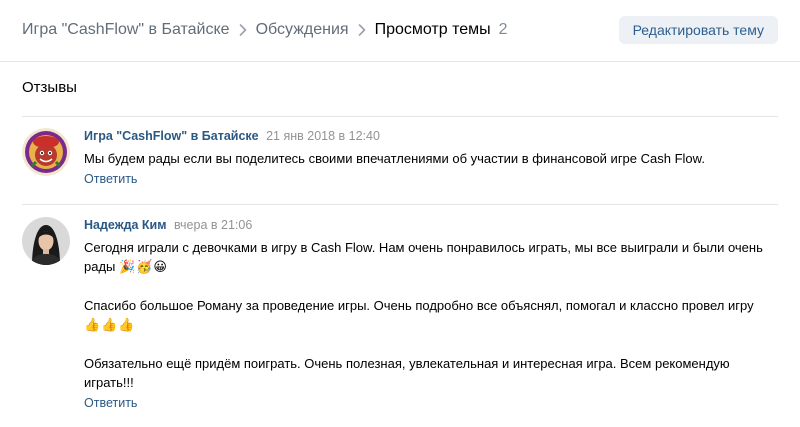 This screenshot has height=427, width=800. What do you see at coordinates (126, 30) in the screenshot?
I see `breadcrumb-group-link: Игра "CashFlow" в Батайске` at bounding box center [126, 30].